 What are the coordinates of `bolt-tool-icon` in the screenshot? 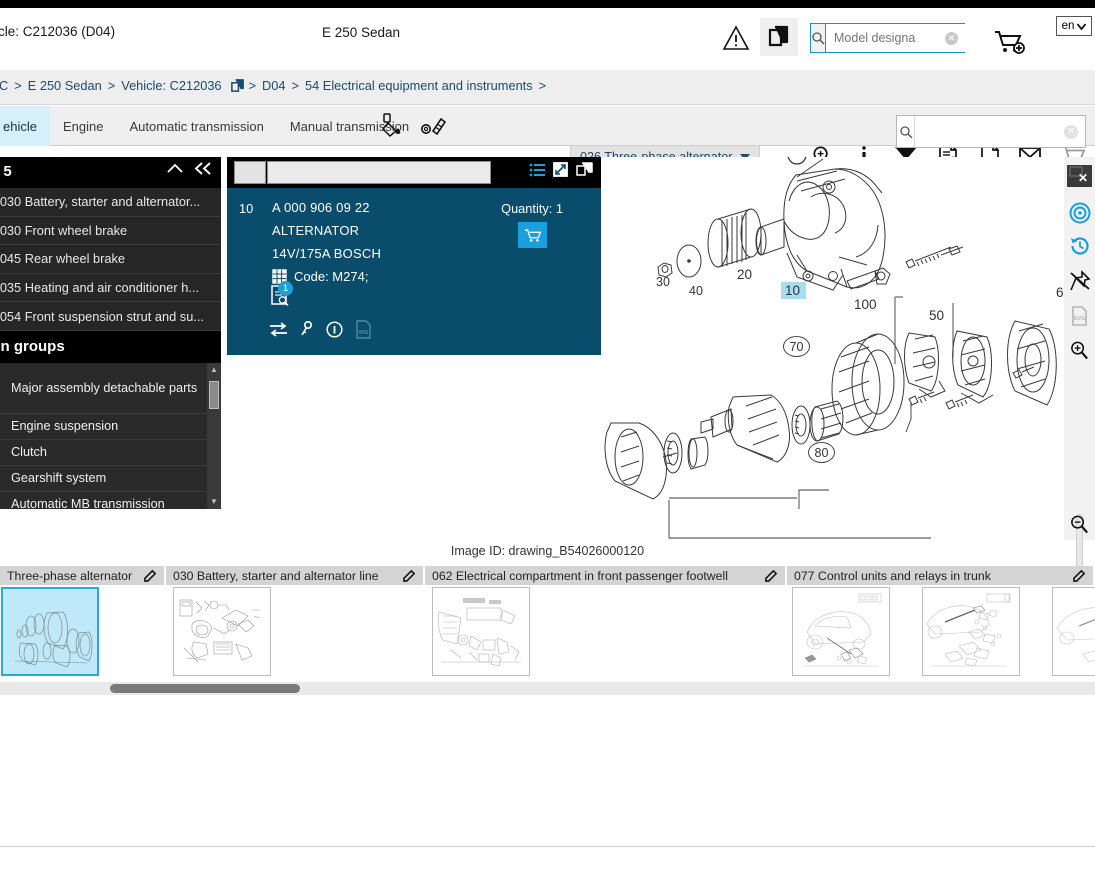 It's located at (433, 125).